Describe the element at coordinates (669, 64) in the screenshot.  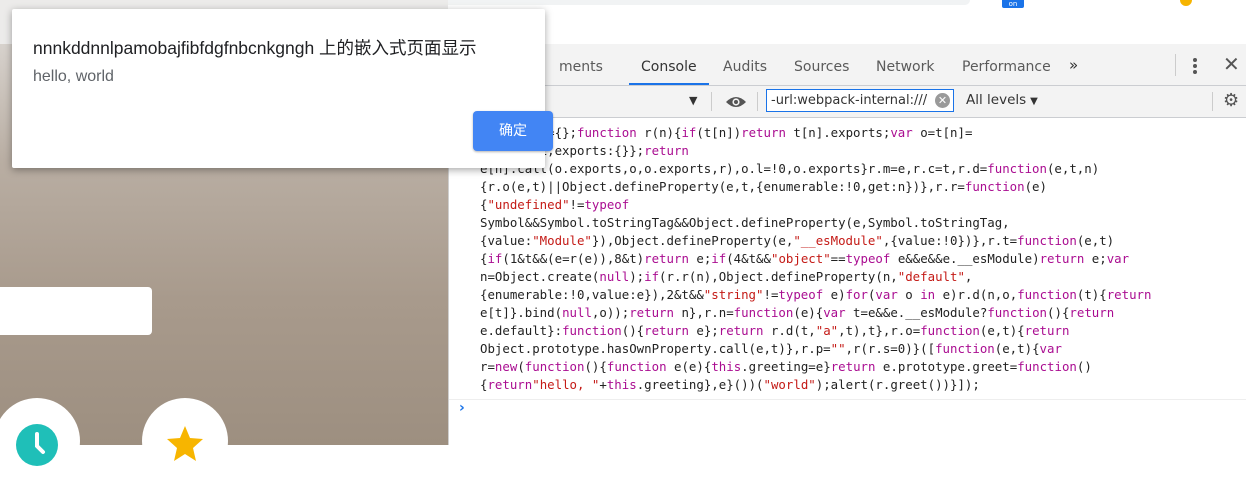
I see `tab-console: Console` at that location.